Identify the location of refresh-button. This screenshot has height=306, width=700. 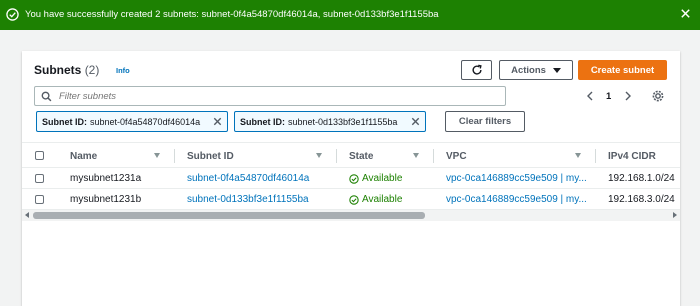
(476, 70).